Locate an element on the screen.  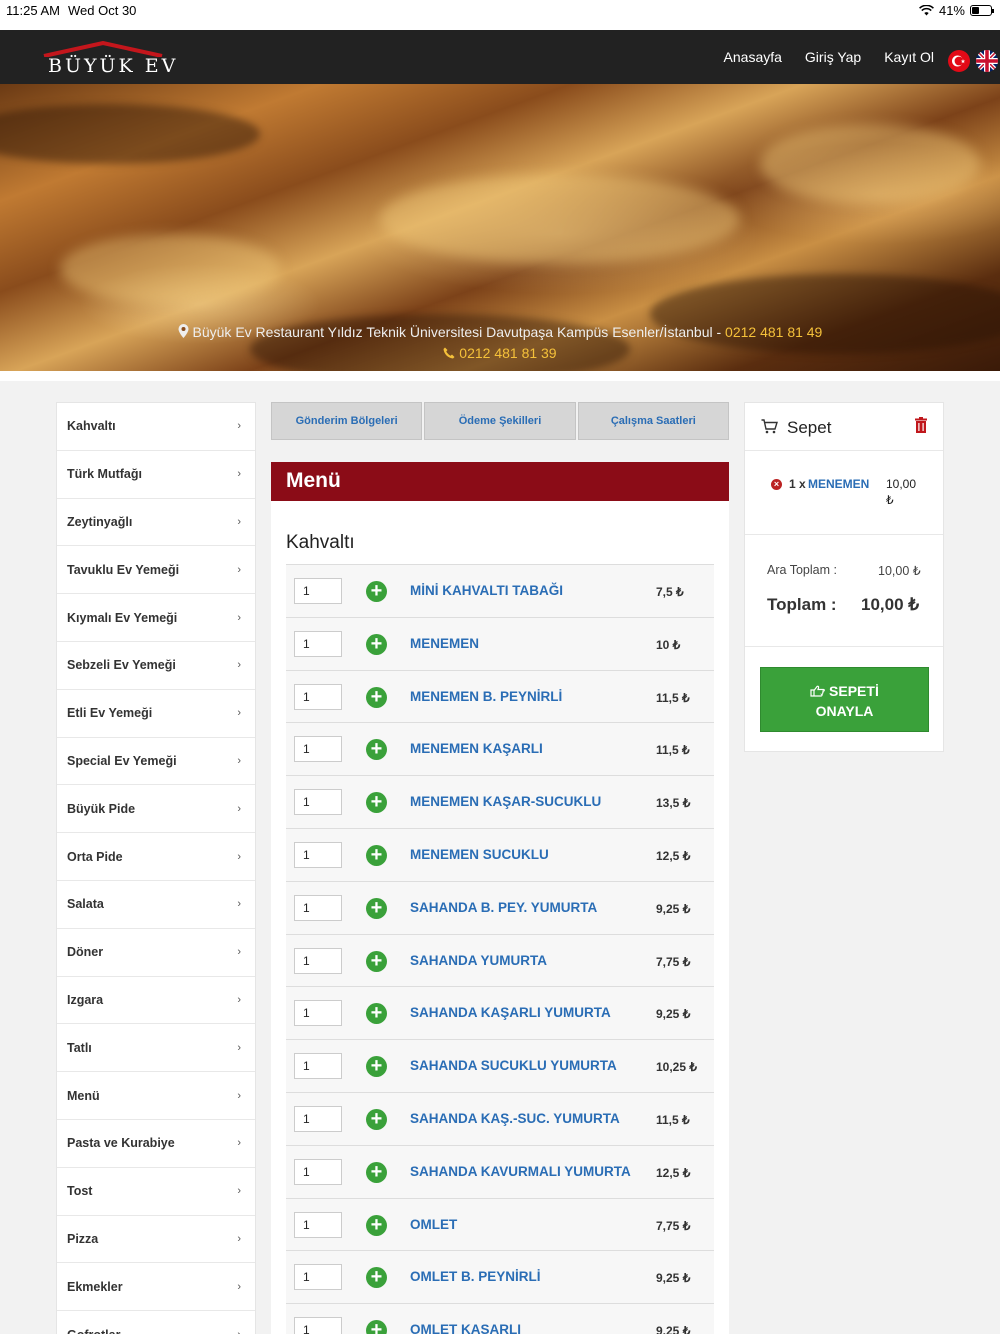
sidebar-item: Büyük Pide › is located at coordinates (156, 809).